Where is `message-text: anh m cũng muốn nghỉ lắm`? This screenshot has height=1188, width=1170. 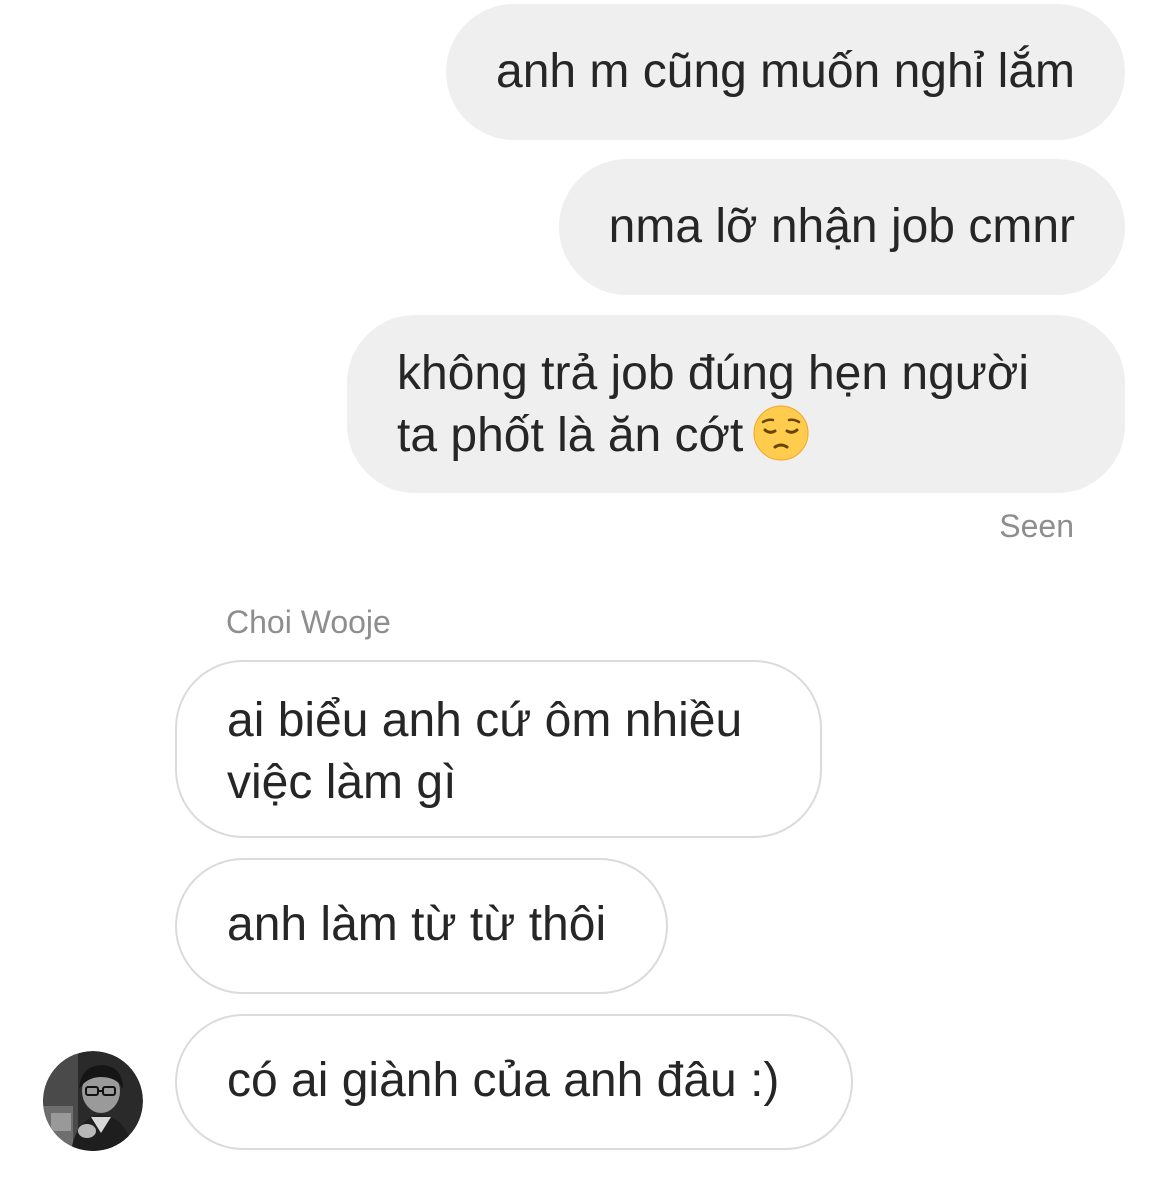
message-text: anh m cũng muốn nghỉ lắm is located at coordinates (785, 71).